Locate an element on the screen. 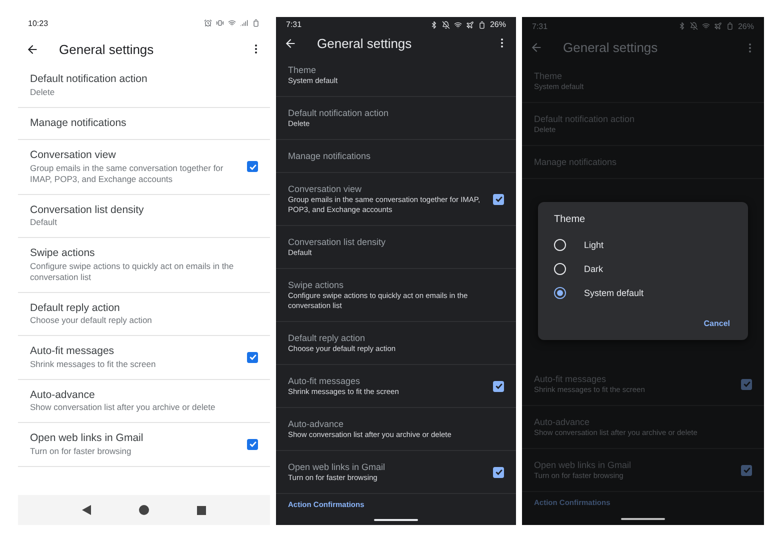 The width and height of the screenshot is (776, 537). settings-row: Conversation list density Default is located at coordinates (144, 216).